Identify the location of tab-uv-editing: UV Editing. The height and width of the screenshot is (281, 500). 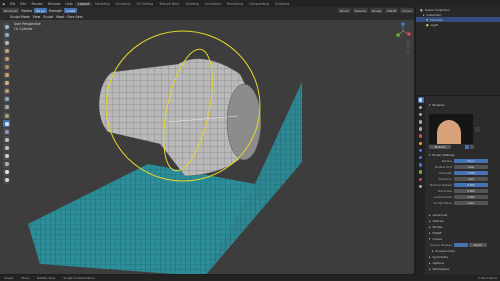
(144, 4).